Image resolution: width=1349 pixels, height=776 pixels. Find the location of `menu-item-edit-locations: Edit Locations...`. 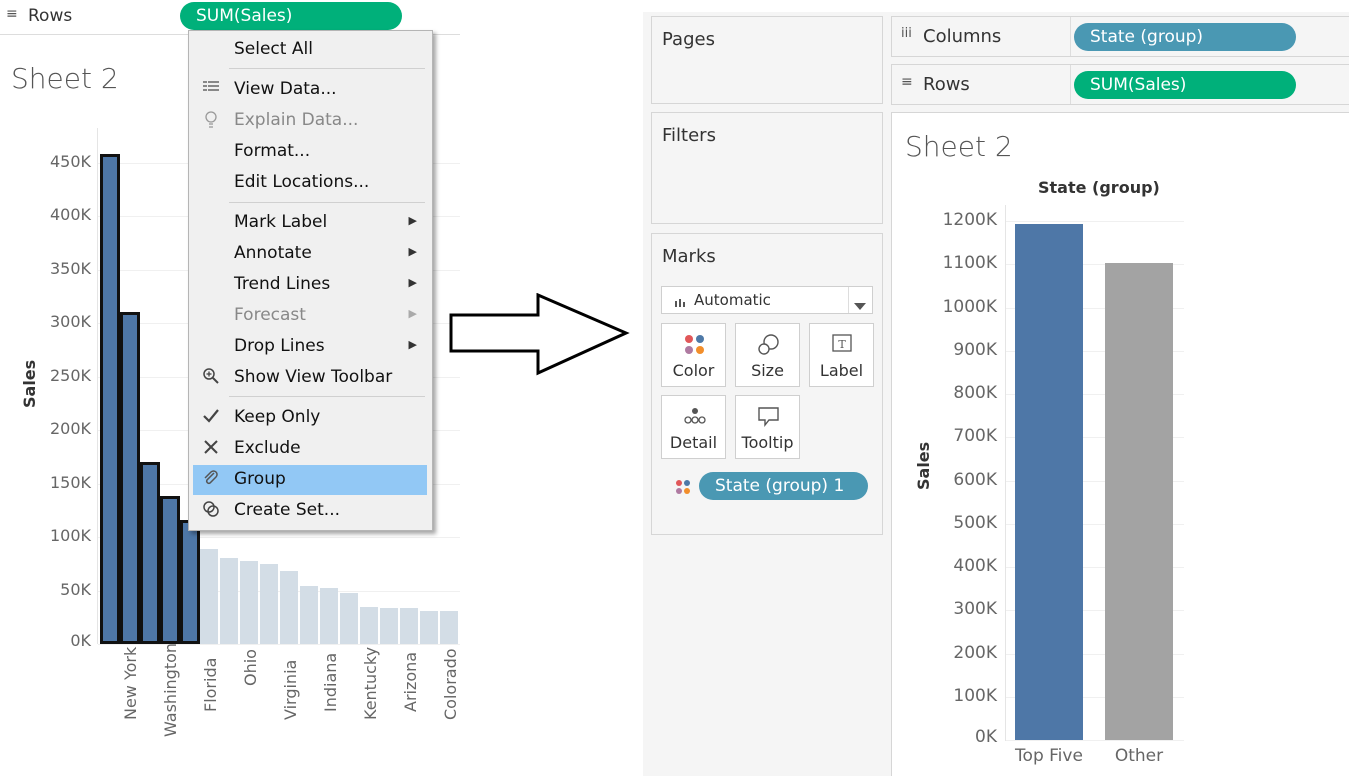

menu-item-edit-locations: Edit Locations... is located at coordinates (310, 183).